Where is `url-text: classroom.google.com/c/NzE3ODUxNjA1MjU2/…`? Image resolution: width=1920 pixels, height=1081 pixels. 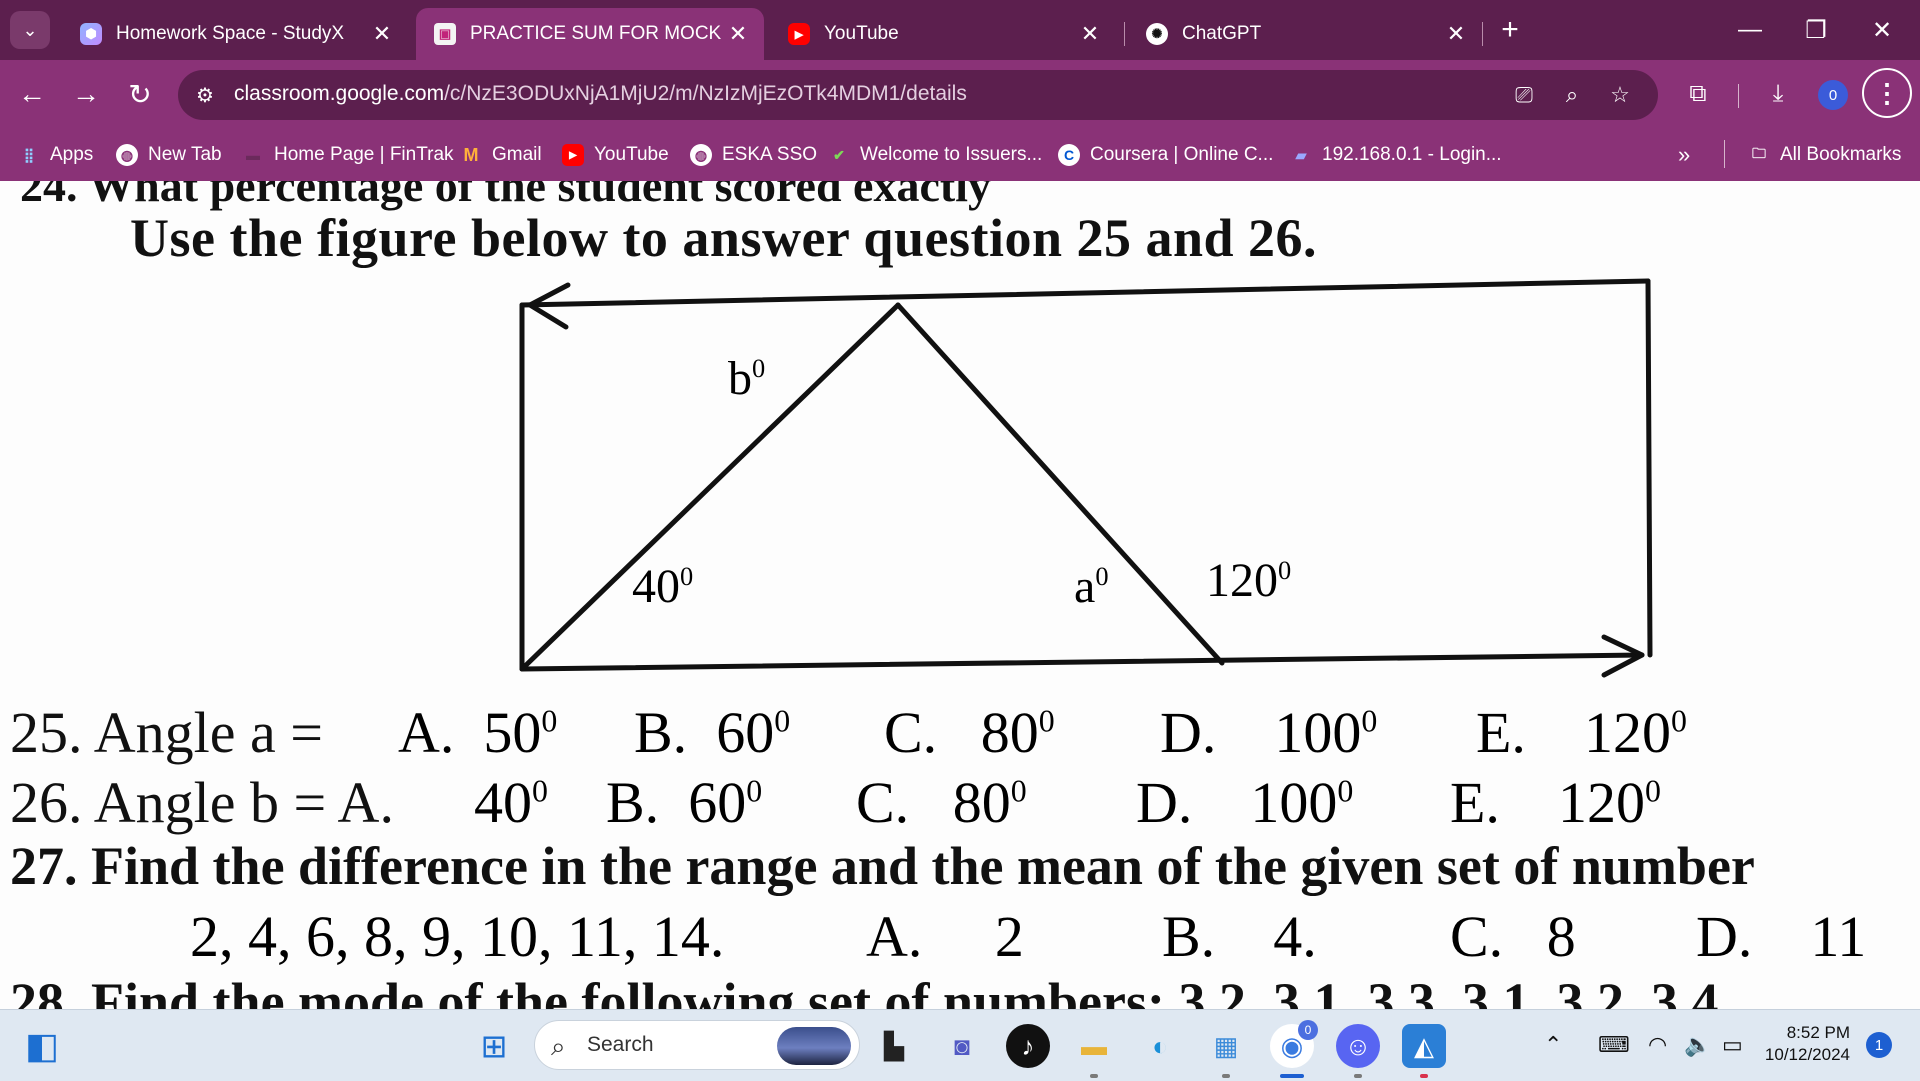 url-text: classroom.google.com/c/NzE3ODUxNjA1MjU2/… is located at coordinates (600, 94).